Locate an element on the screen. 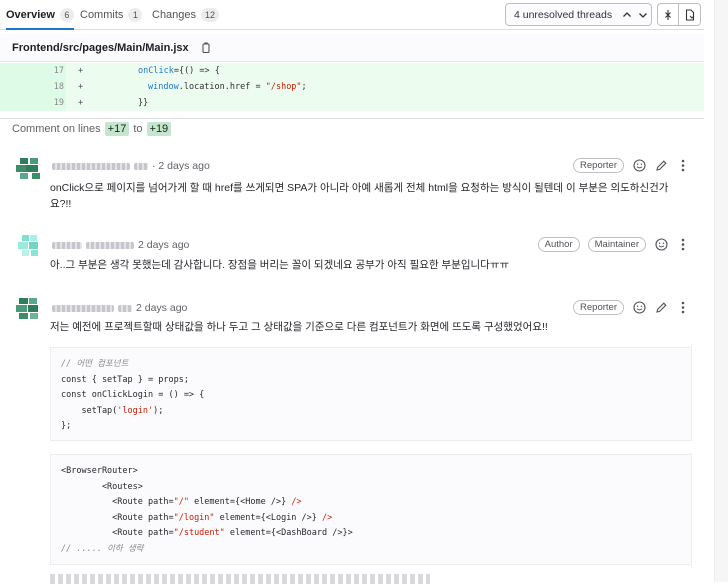  chevron-up-icon is located at coordinates (627, 14).